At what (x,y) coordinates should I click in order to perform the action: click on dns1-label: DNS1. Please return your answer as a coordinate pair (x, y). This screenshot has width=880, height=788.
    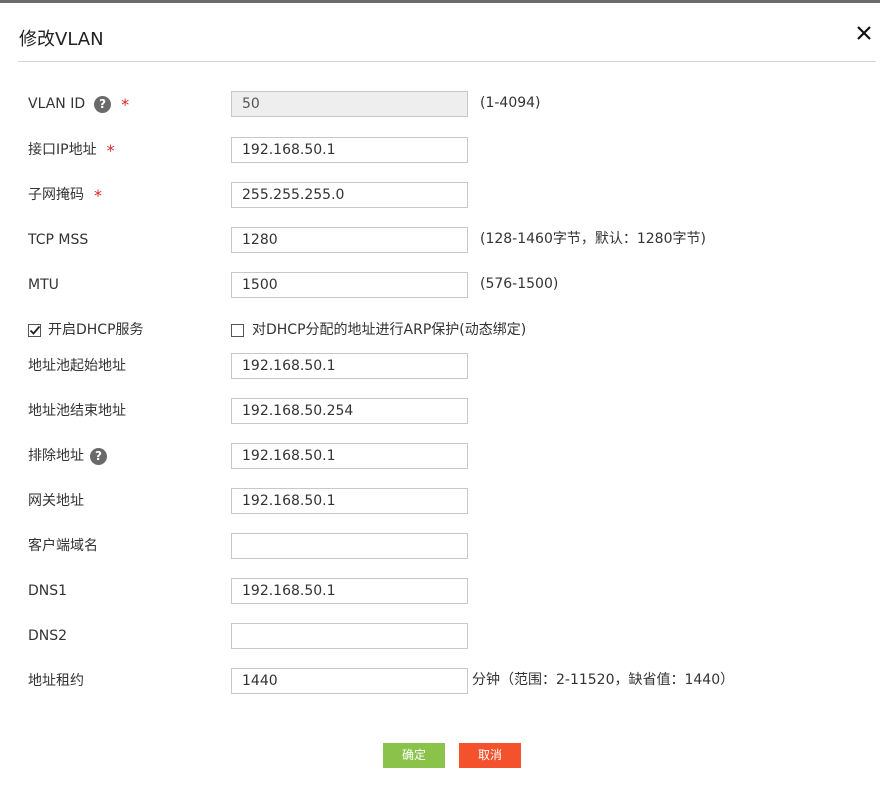
    Looking at the image, I should click on (48, 591).